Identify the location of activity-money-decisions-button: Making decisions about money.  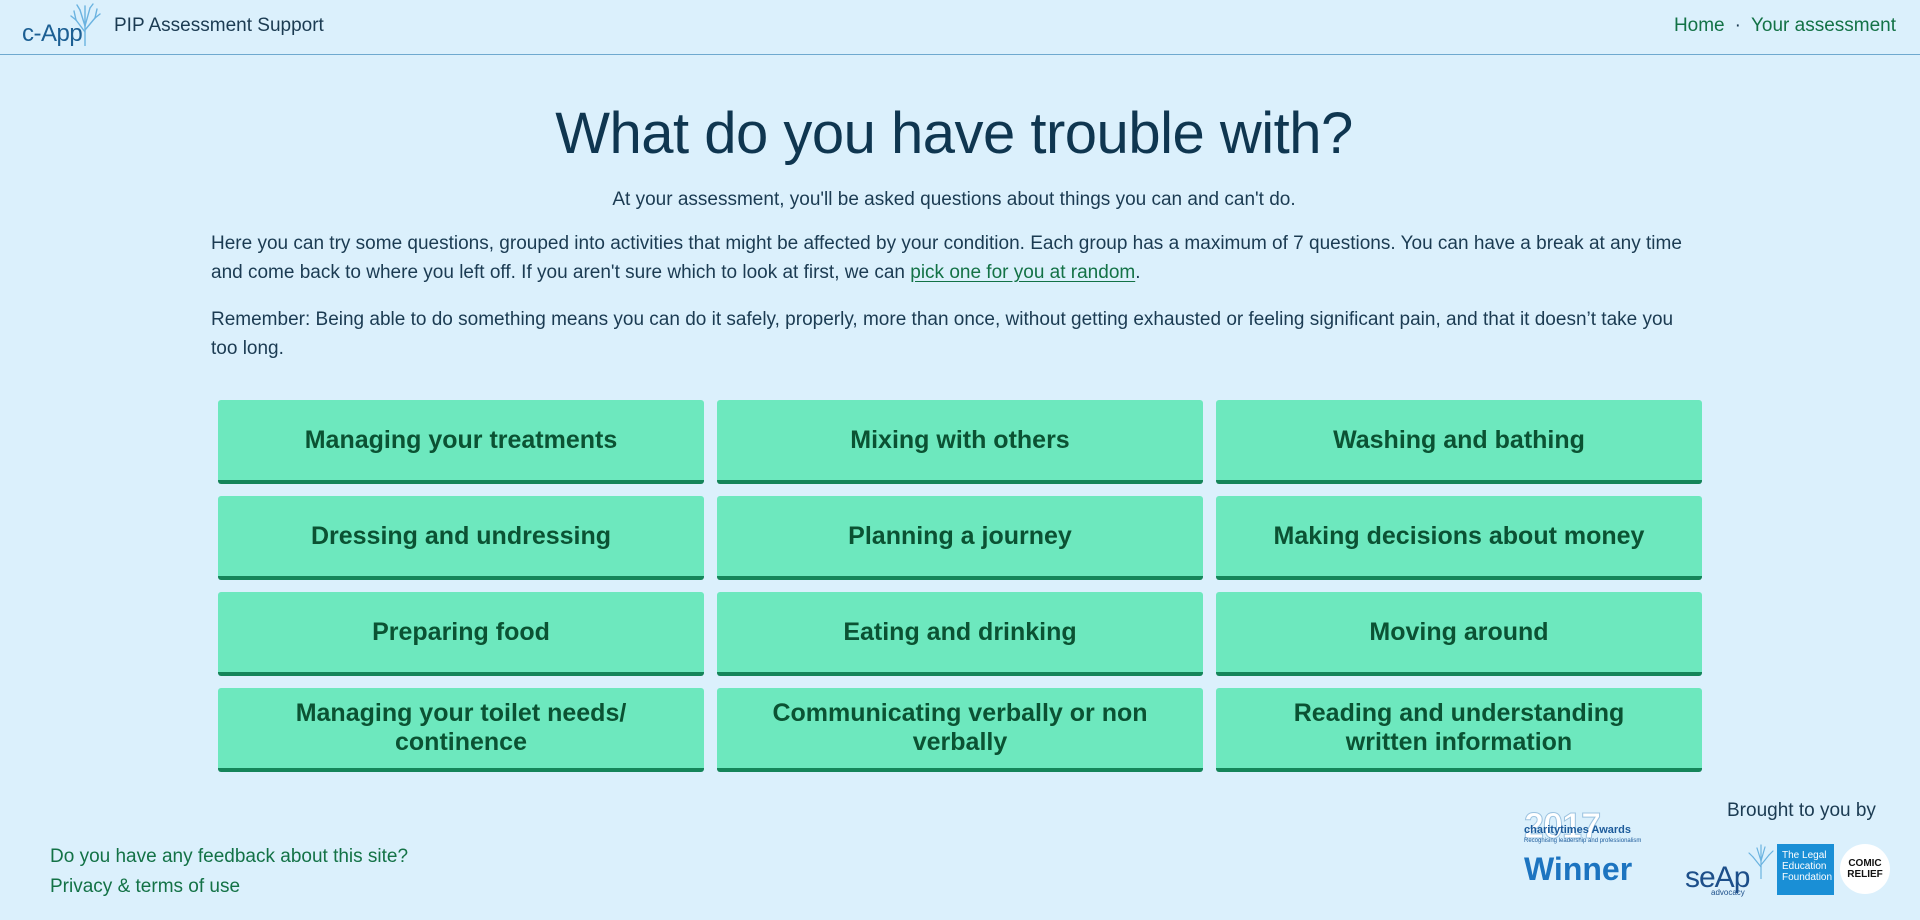
(1459, 538).